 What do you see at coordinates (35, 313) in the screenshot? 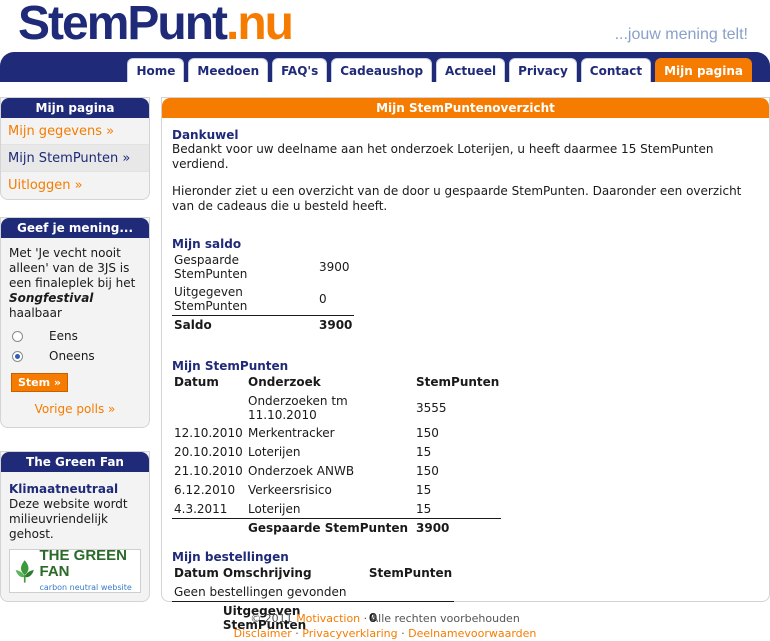
I see `poll-question-end: haalbaar` at bounding box center [35, 313].